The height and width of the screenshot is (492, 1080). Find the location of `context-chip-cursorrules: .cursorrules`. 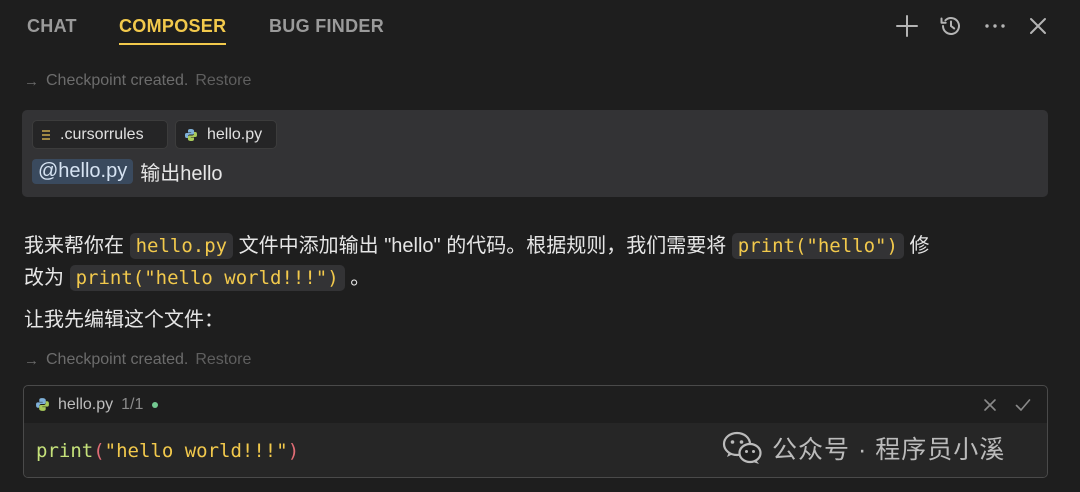

context-chip-cursorrules: .cursorrules is located at coordinates (100, 134).